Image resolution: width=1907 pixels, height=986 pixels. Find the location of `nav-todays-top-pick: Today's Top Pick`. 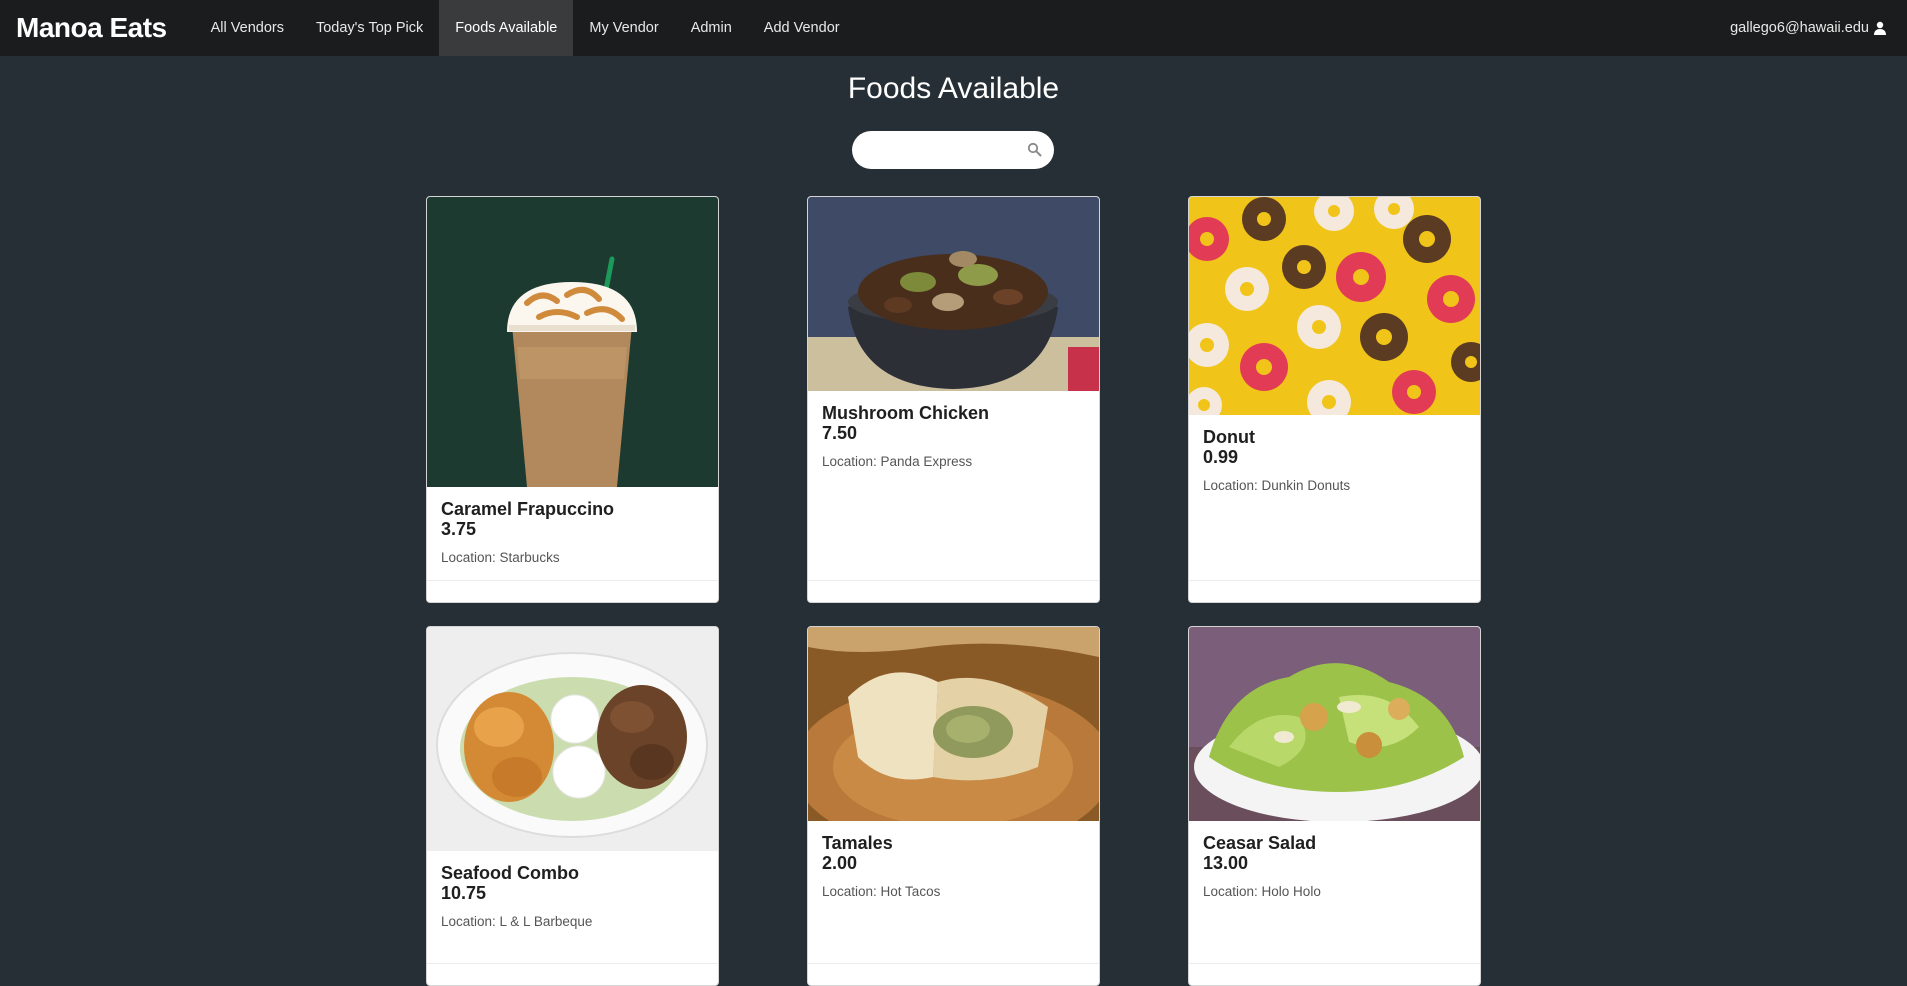

nav-todays-top-pick: Today's Top Pick is located at coordinates (369, 28).